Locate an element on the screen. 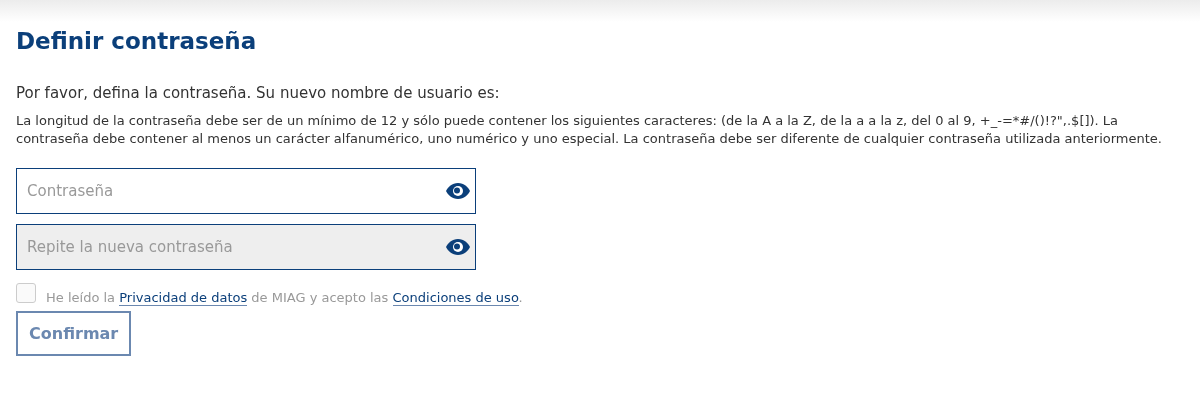 This screenshot has width=1200, height=400. password-rules: La longitud de la contraseña debe ser de un mínimo de 12 y sólo puede contener los siguientes caracteres: (de la A a la Z, de la a a la z, del 0 al 9, +_-=*#/()!?",.$[]). La contraseña debe contener al menos un carácter alfanumérico, uno numérico y uno especial. La contraseña debe ser diferente de cualquier contraseña utilizada anteriormente. is located at coordinates (589, 130).